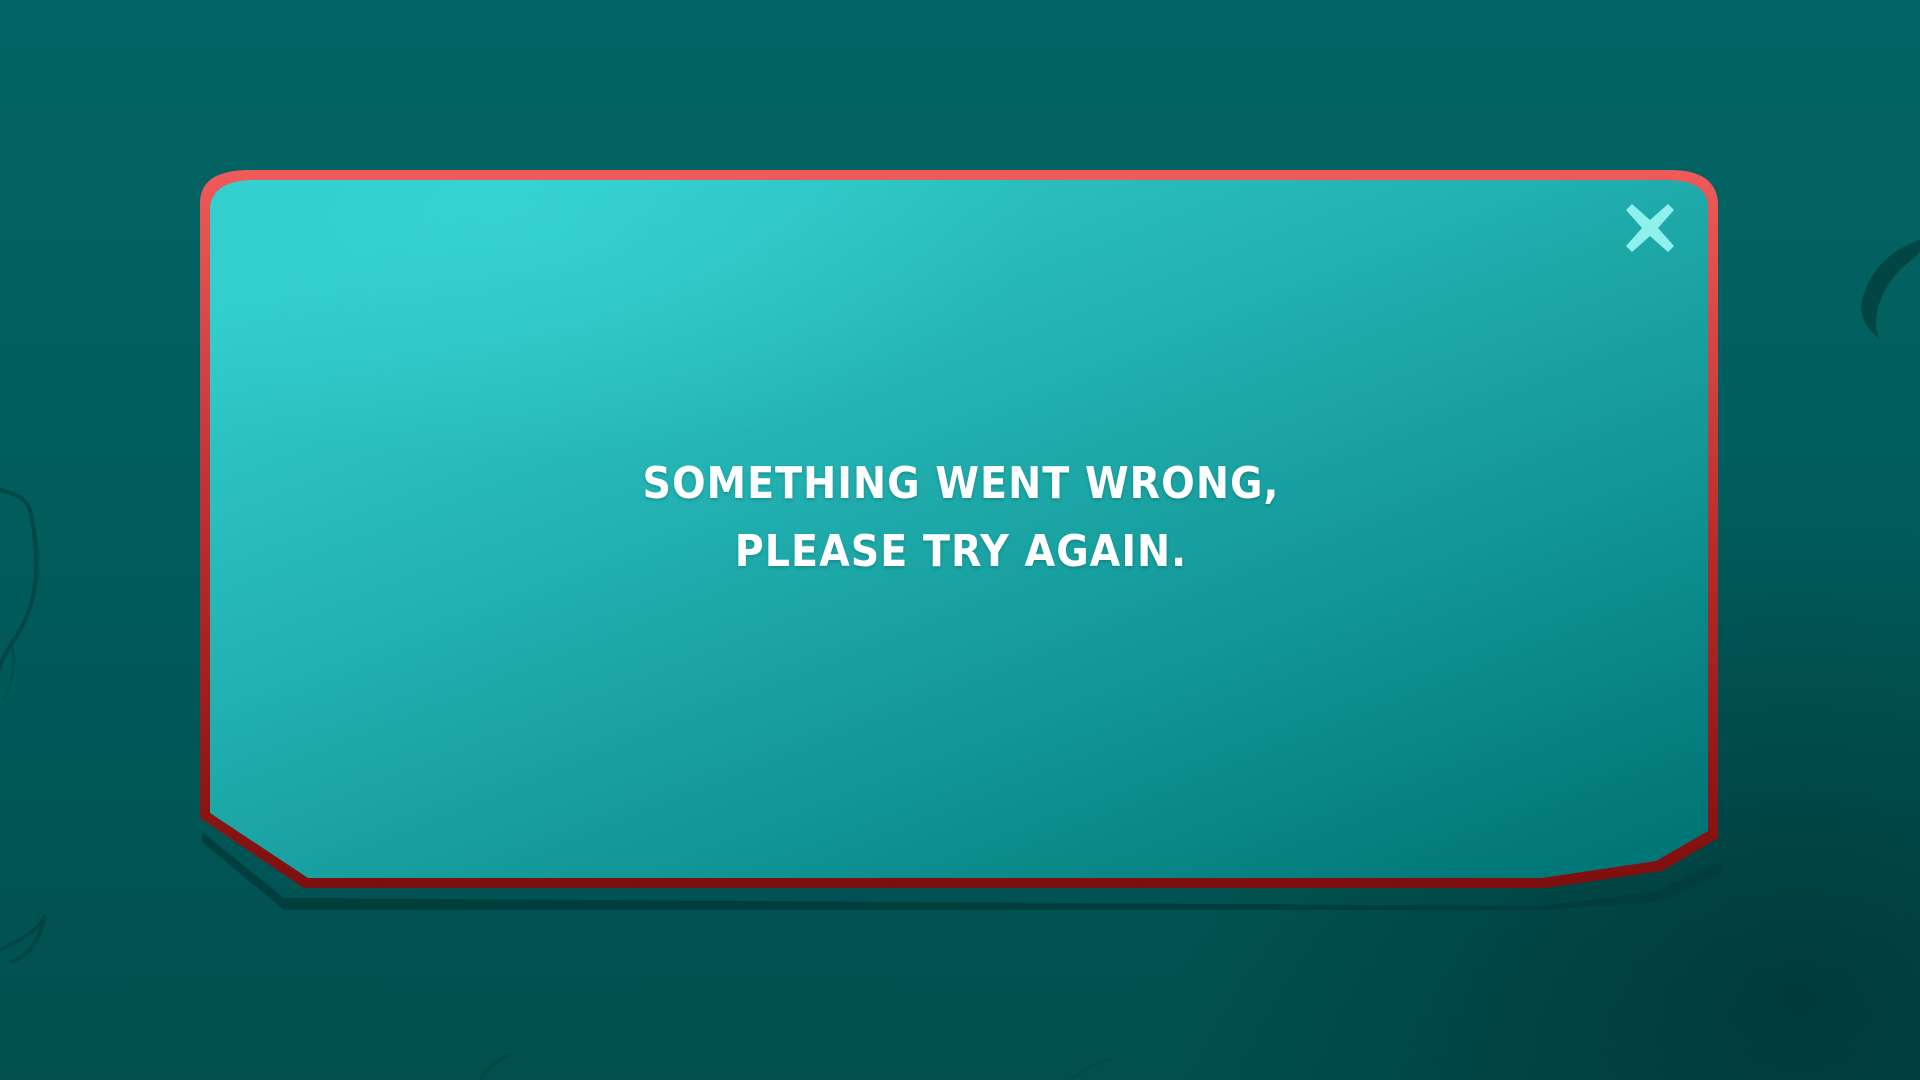 This screenshot has width=1920, height=1080. I want to click on error-message-line-1: SOMETHING WENT WRONG,, so click(961, 483).